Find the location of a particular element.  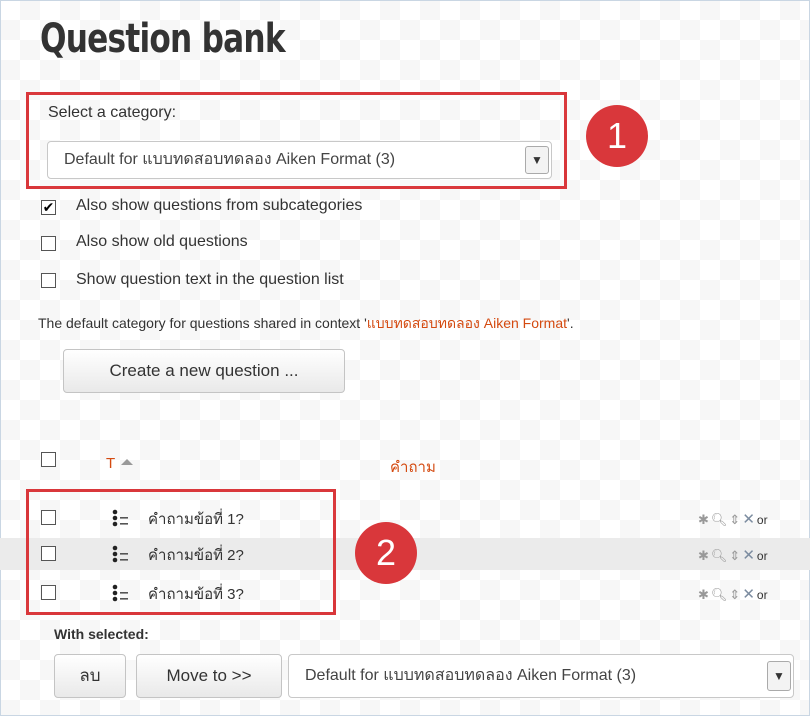

sort-up-icon is located at coordinates (127, 462).